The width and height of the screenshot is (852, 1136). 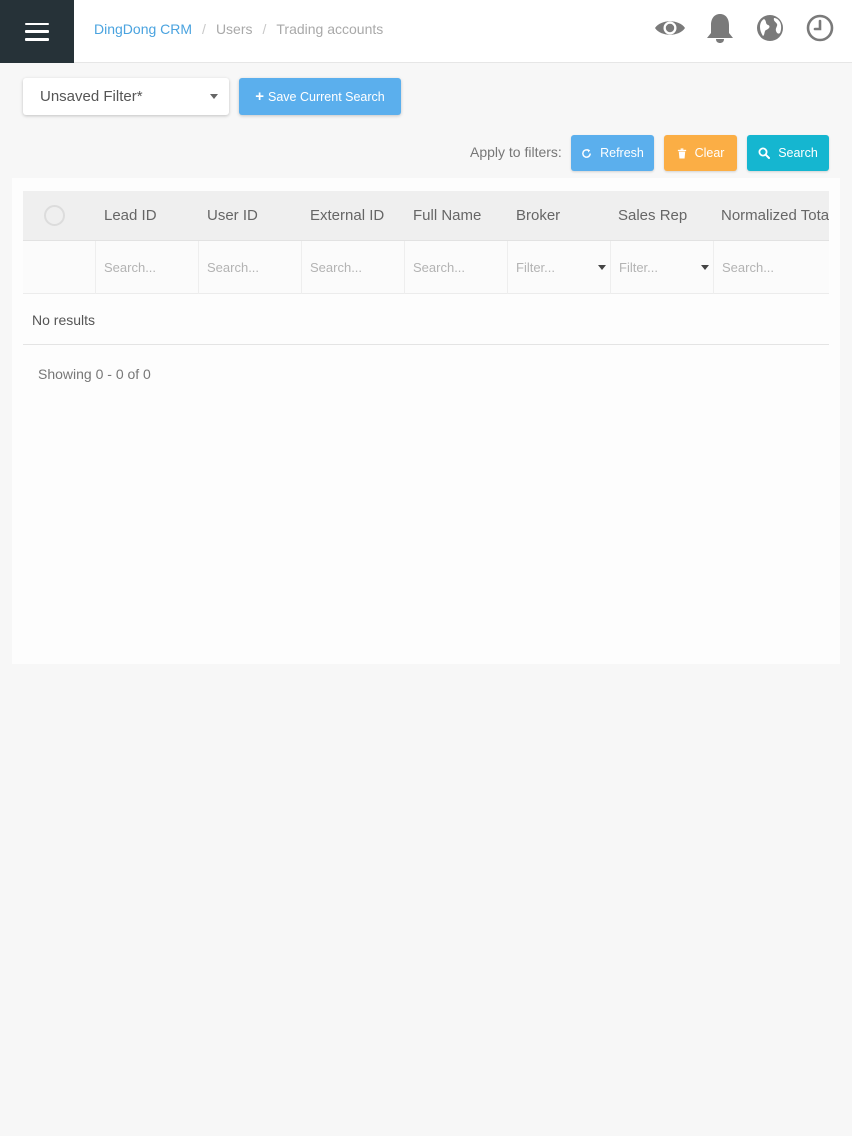 I want to click on lead-id-search-input, so click(x=148, y=267).